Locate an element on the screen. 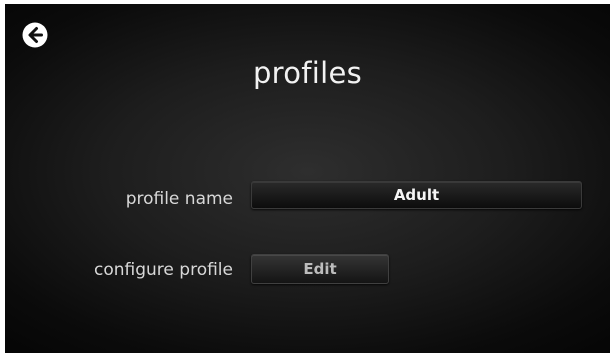  profile-name-field: Adult is located at coordinates (416, 195).